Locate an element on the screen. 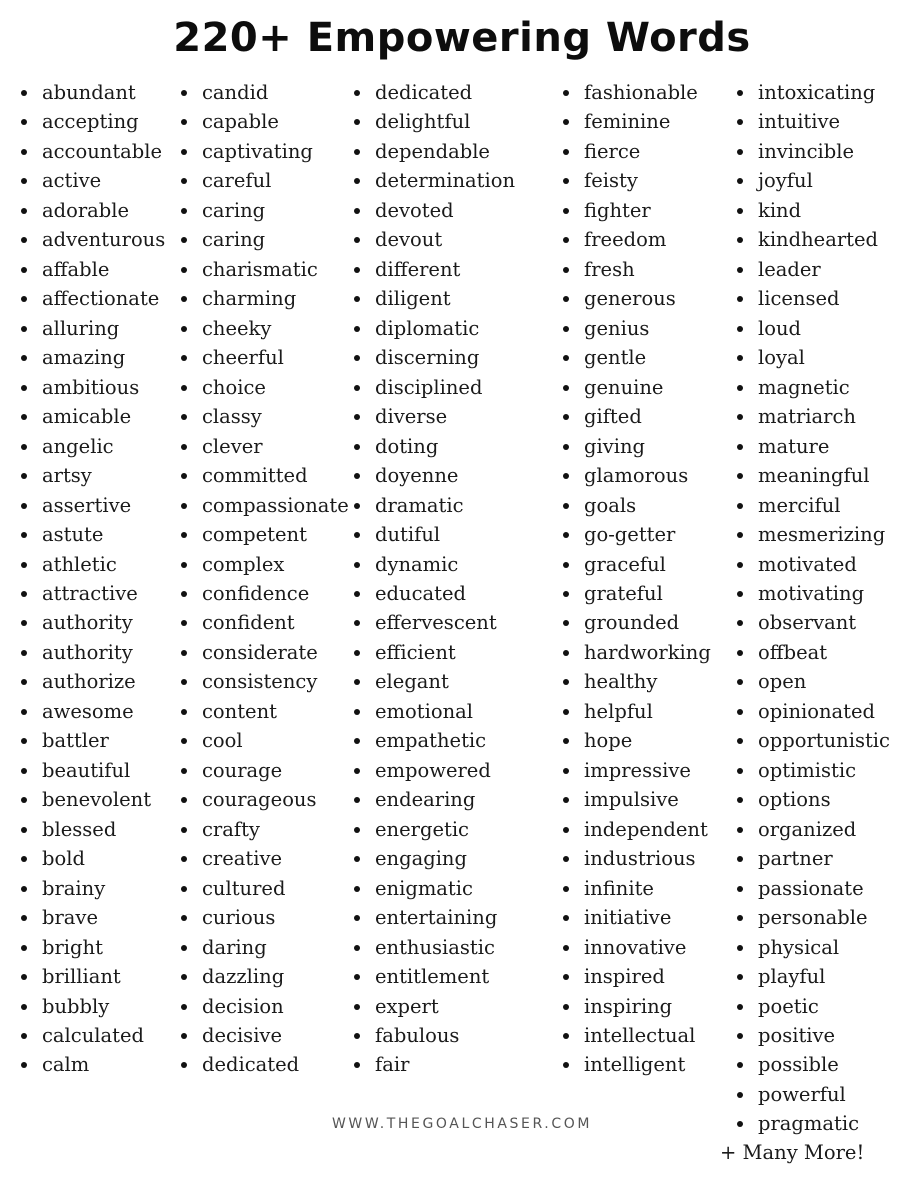 Image resolution: width=924 pixels, height=1196 pixels. word-text: impulsive is located at coordinates (631, 800).